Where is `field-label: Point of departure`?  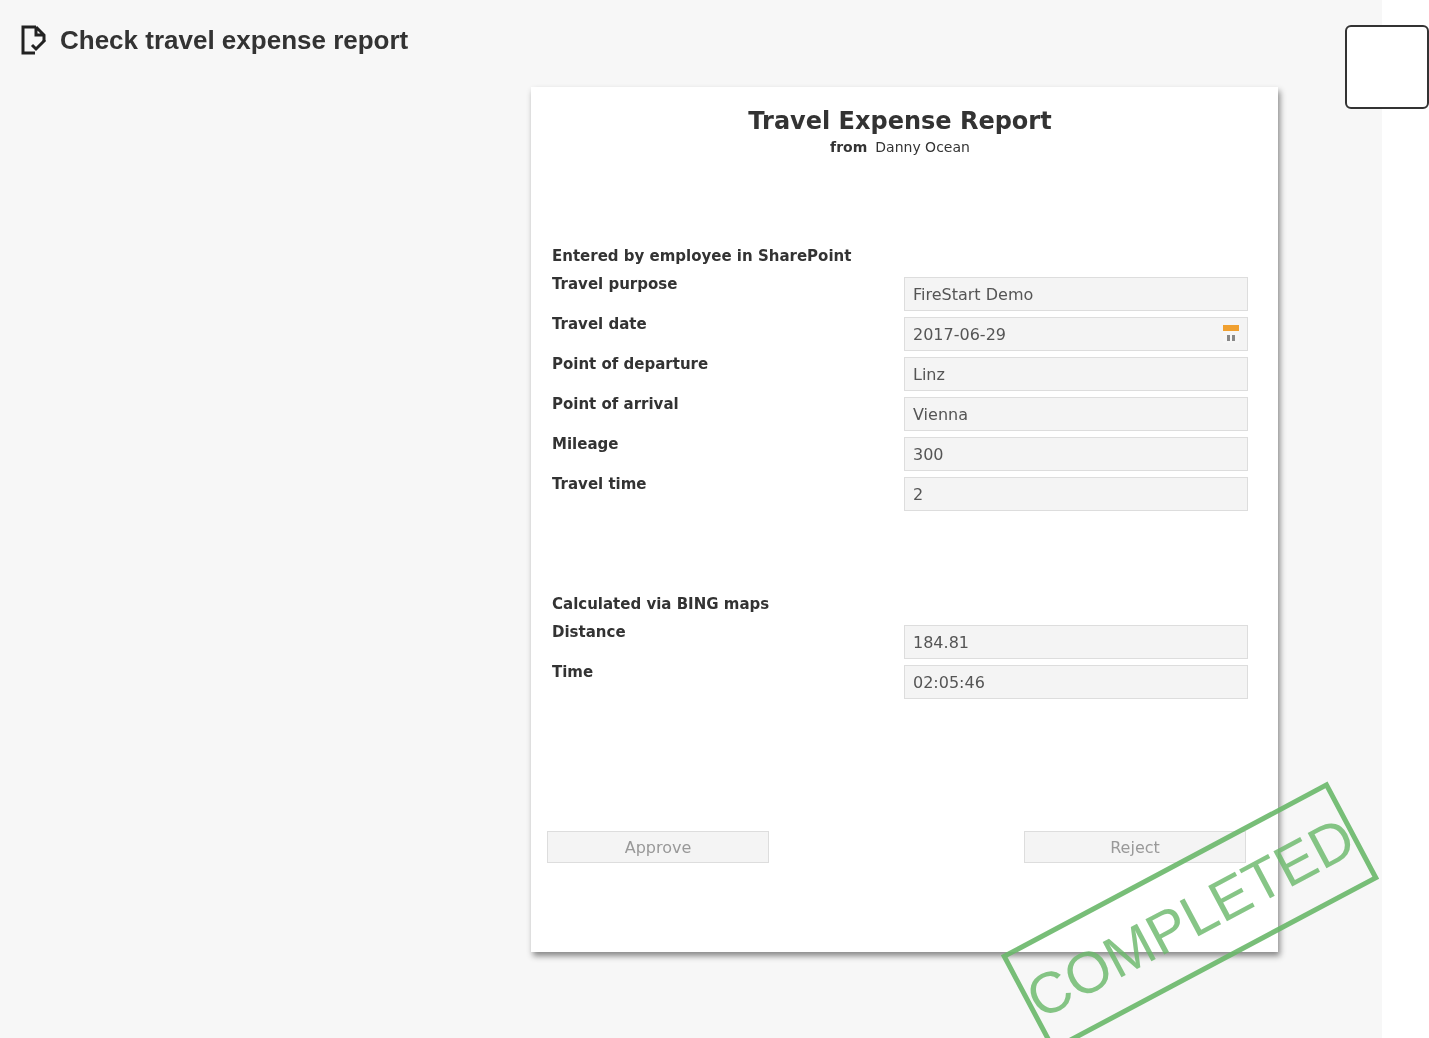 field-label: Point of departure is located at coordinates (630, 364).